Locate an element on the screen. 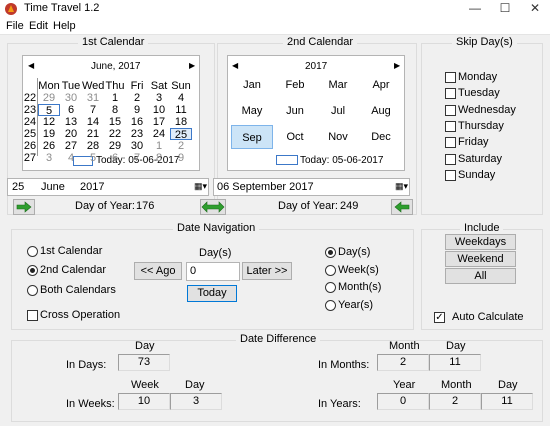  calendar-day: 15 is located at coordinates (115, 122).